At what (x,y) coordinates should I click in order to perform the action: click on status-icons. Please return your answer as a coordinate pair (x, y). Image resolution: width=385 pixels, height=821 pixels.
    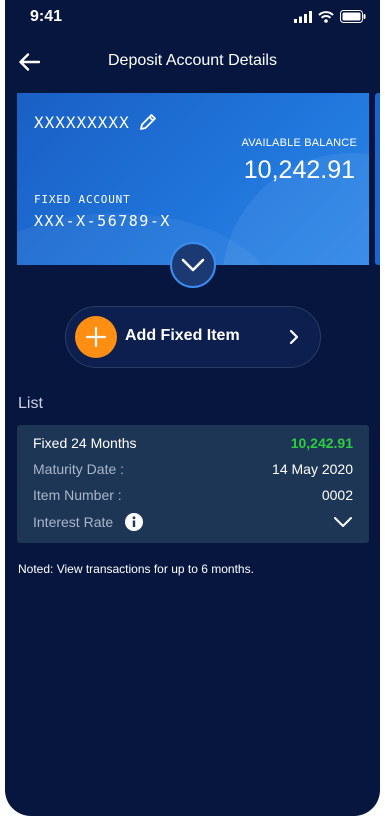
    Looking at the image, I should click on (330, 16).